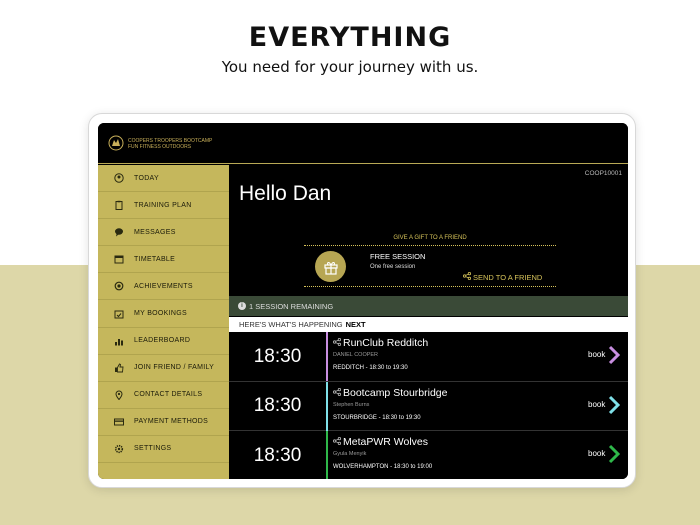  I want to click on free-session-title: FREE SESSION, so click(398, 256).